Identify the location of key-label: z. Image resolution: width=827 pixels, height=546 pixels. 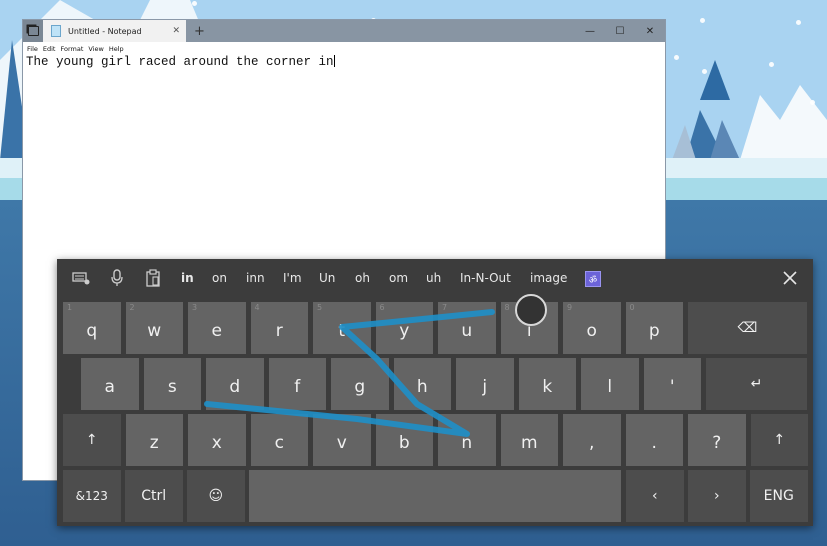
(154, 443).